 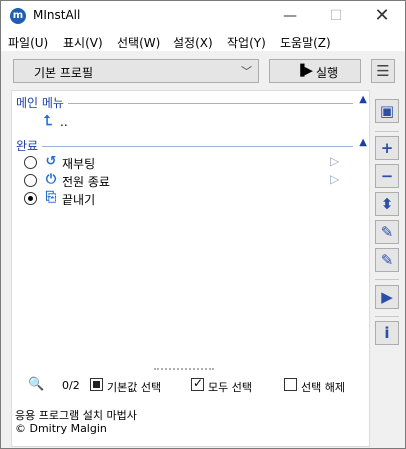 I want to click on profile-select-value: 기본 프로필, so click(x=64, y=73).